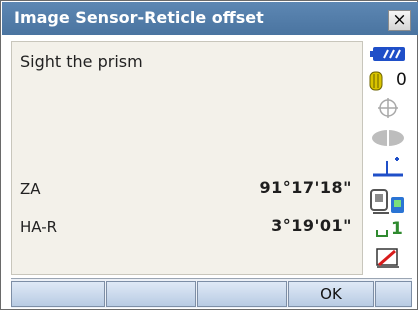 The image size is (418, 310). Describe the element at coordinates (388, 110) in the screenshot. I see `crosshair-icon` at that location.